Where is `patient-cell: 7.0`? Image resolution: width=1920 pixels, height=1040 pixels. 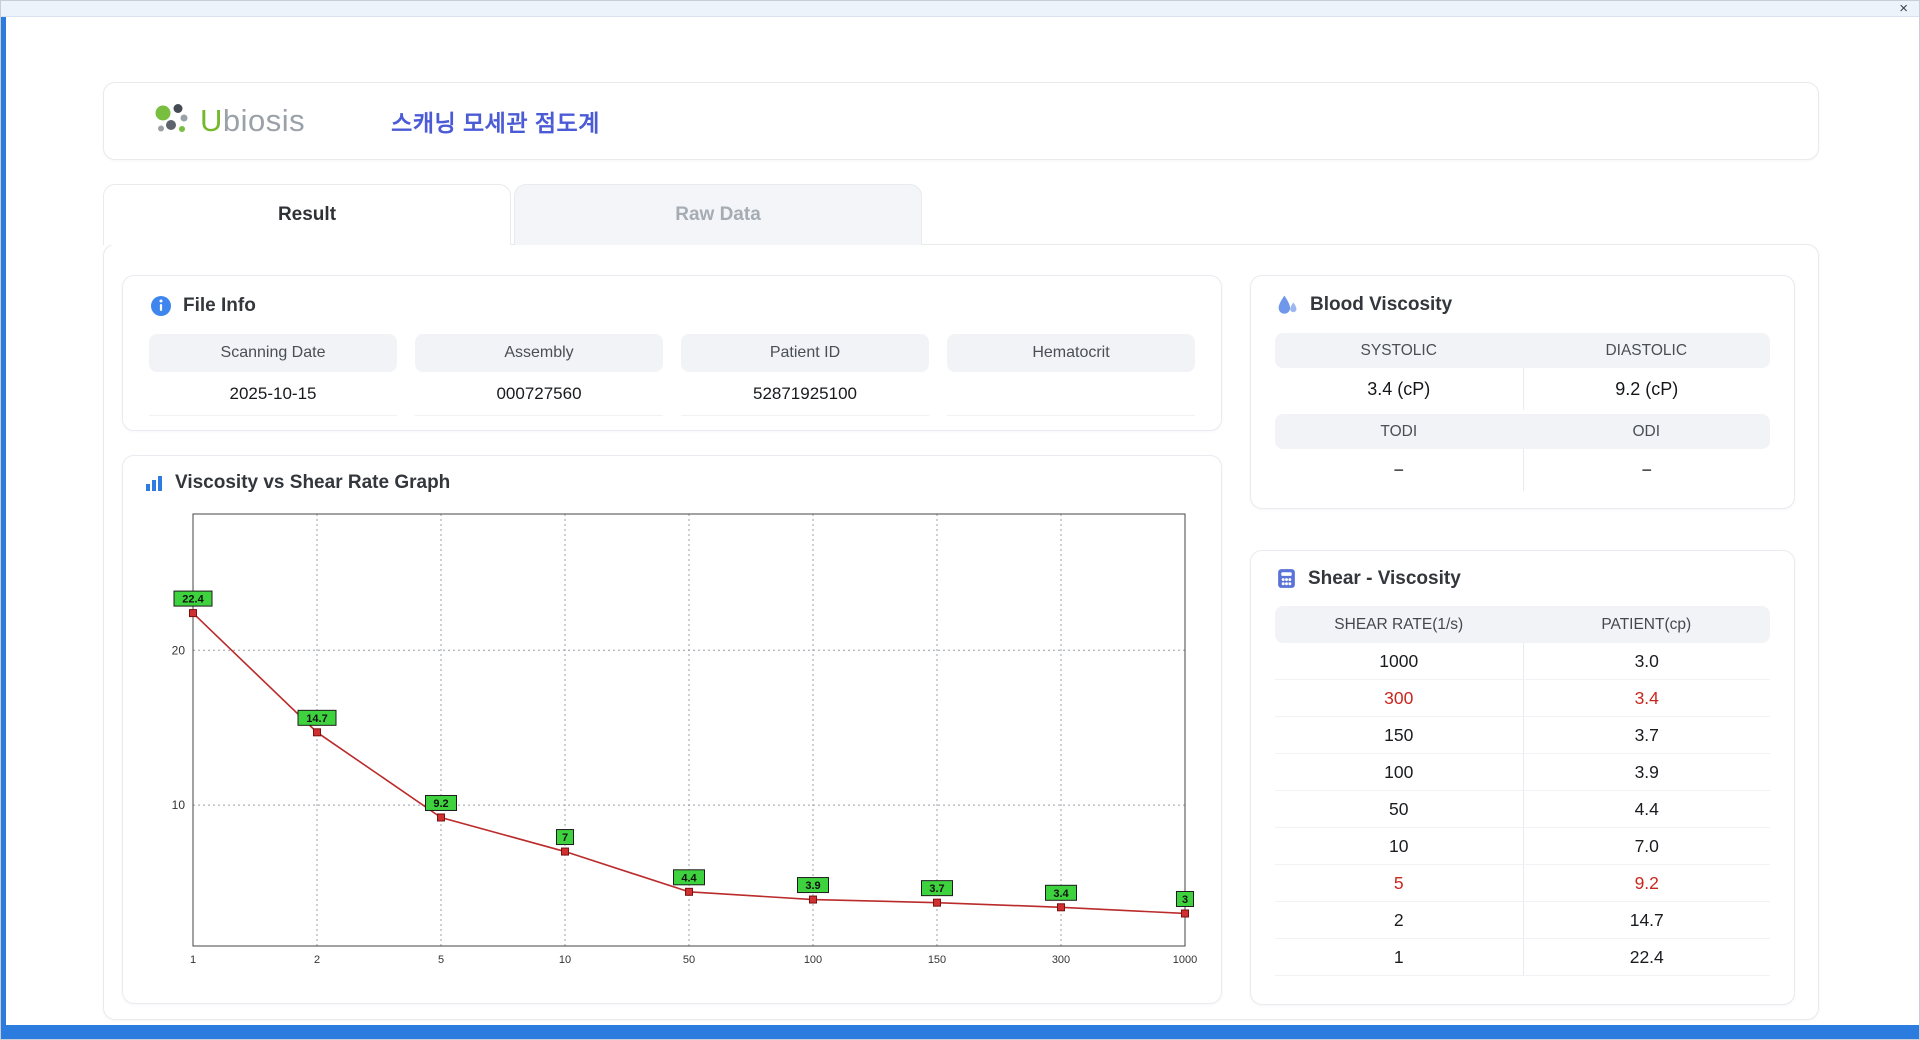 patient-cell: 7.0 is located at coordinates (1646, 846).